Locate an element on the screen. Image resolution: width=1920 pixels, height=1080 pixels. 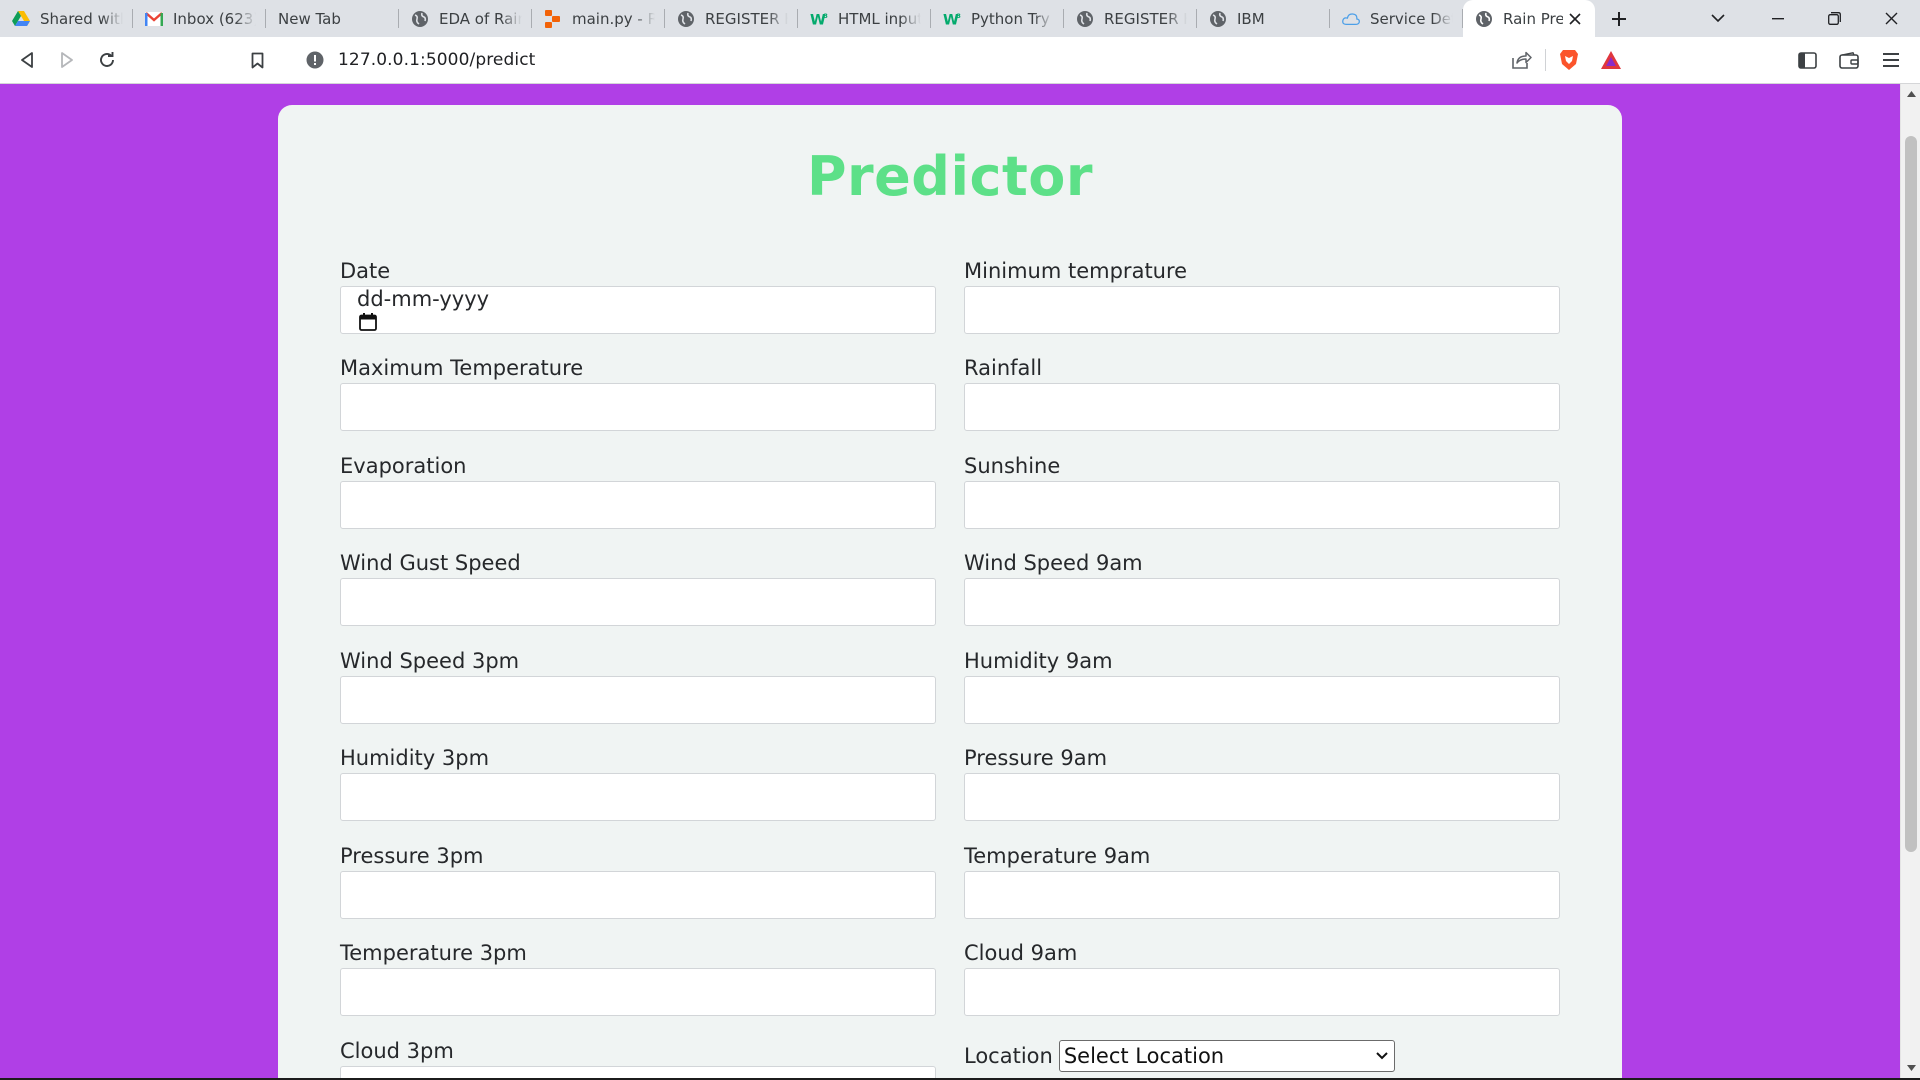
temp-9am-input is located at coordinates (1262, 895).